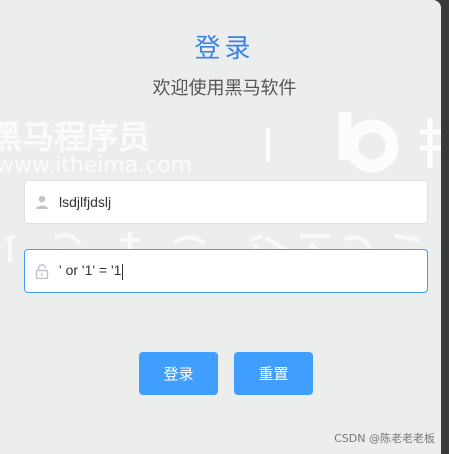  What do you see at coordinates (96, 165) in the screenshot?
I see `watermark-url-text: www.itheima.com` at bounding box center [96, 165].